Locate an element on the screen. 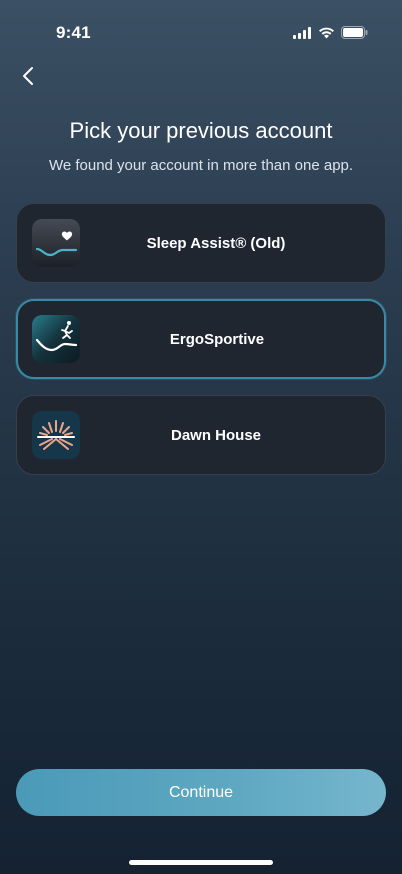  home-indicator is located at coordinates (201, 862).